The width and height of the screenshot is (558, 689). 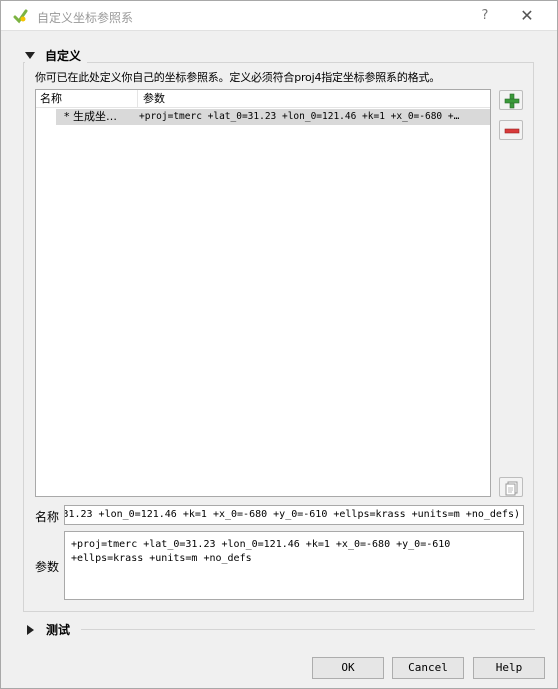 I want to click on custom-section-toggle: 自定义, so click(x=56, y=55).